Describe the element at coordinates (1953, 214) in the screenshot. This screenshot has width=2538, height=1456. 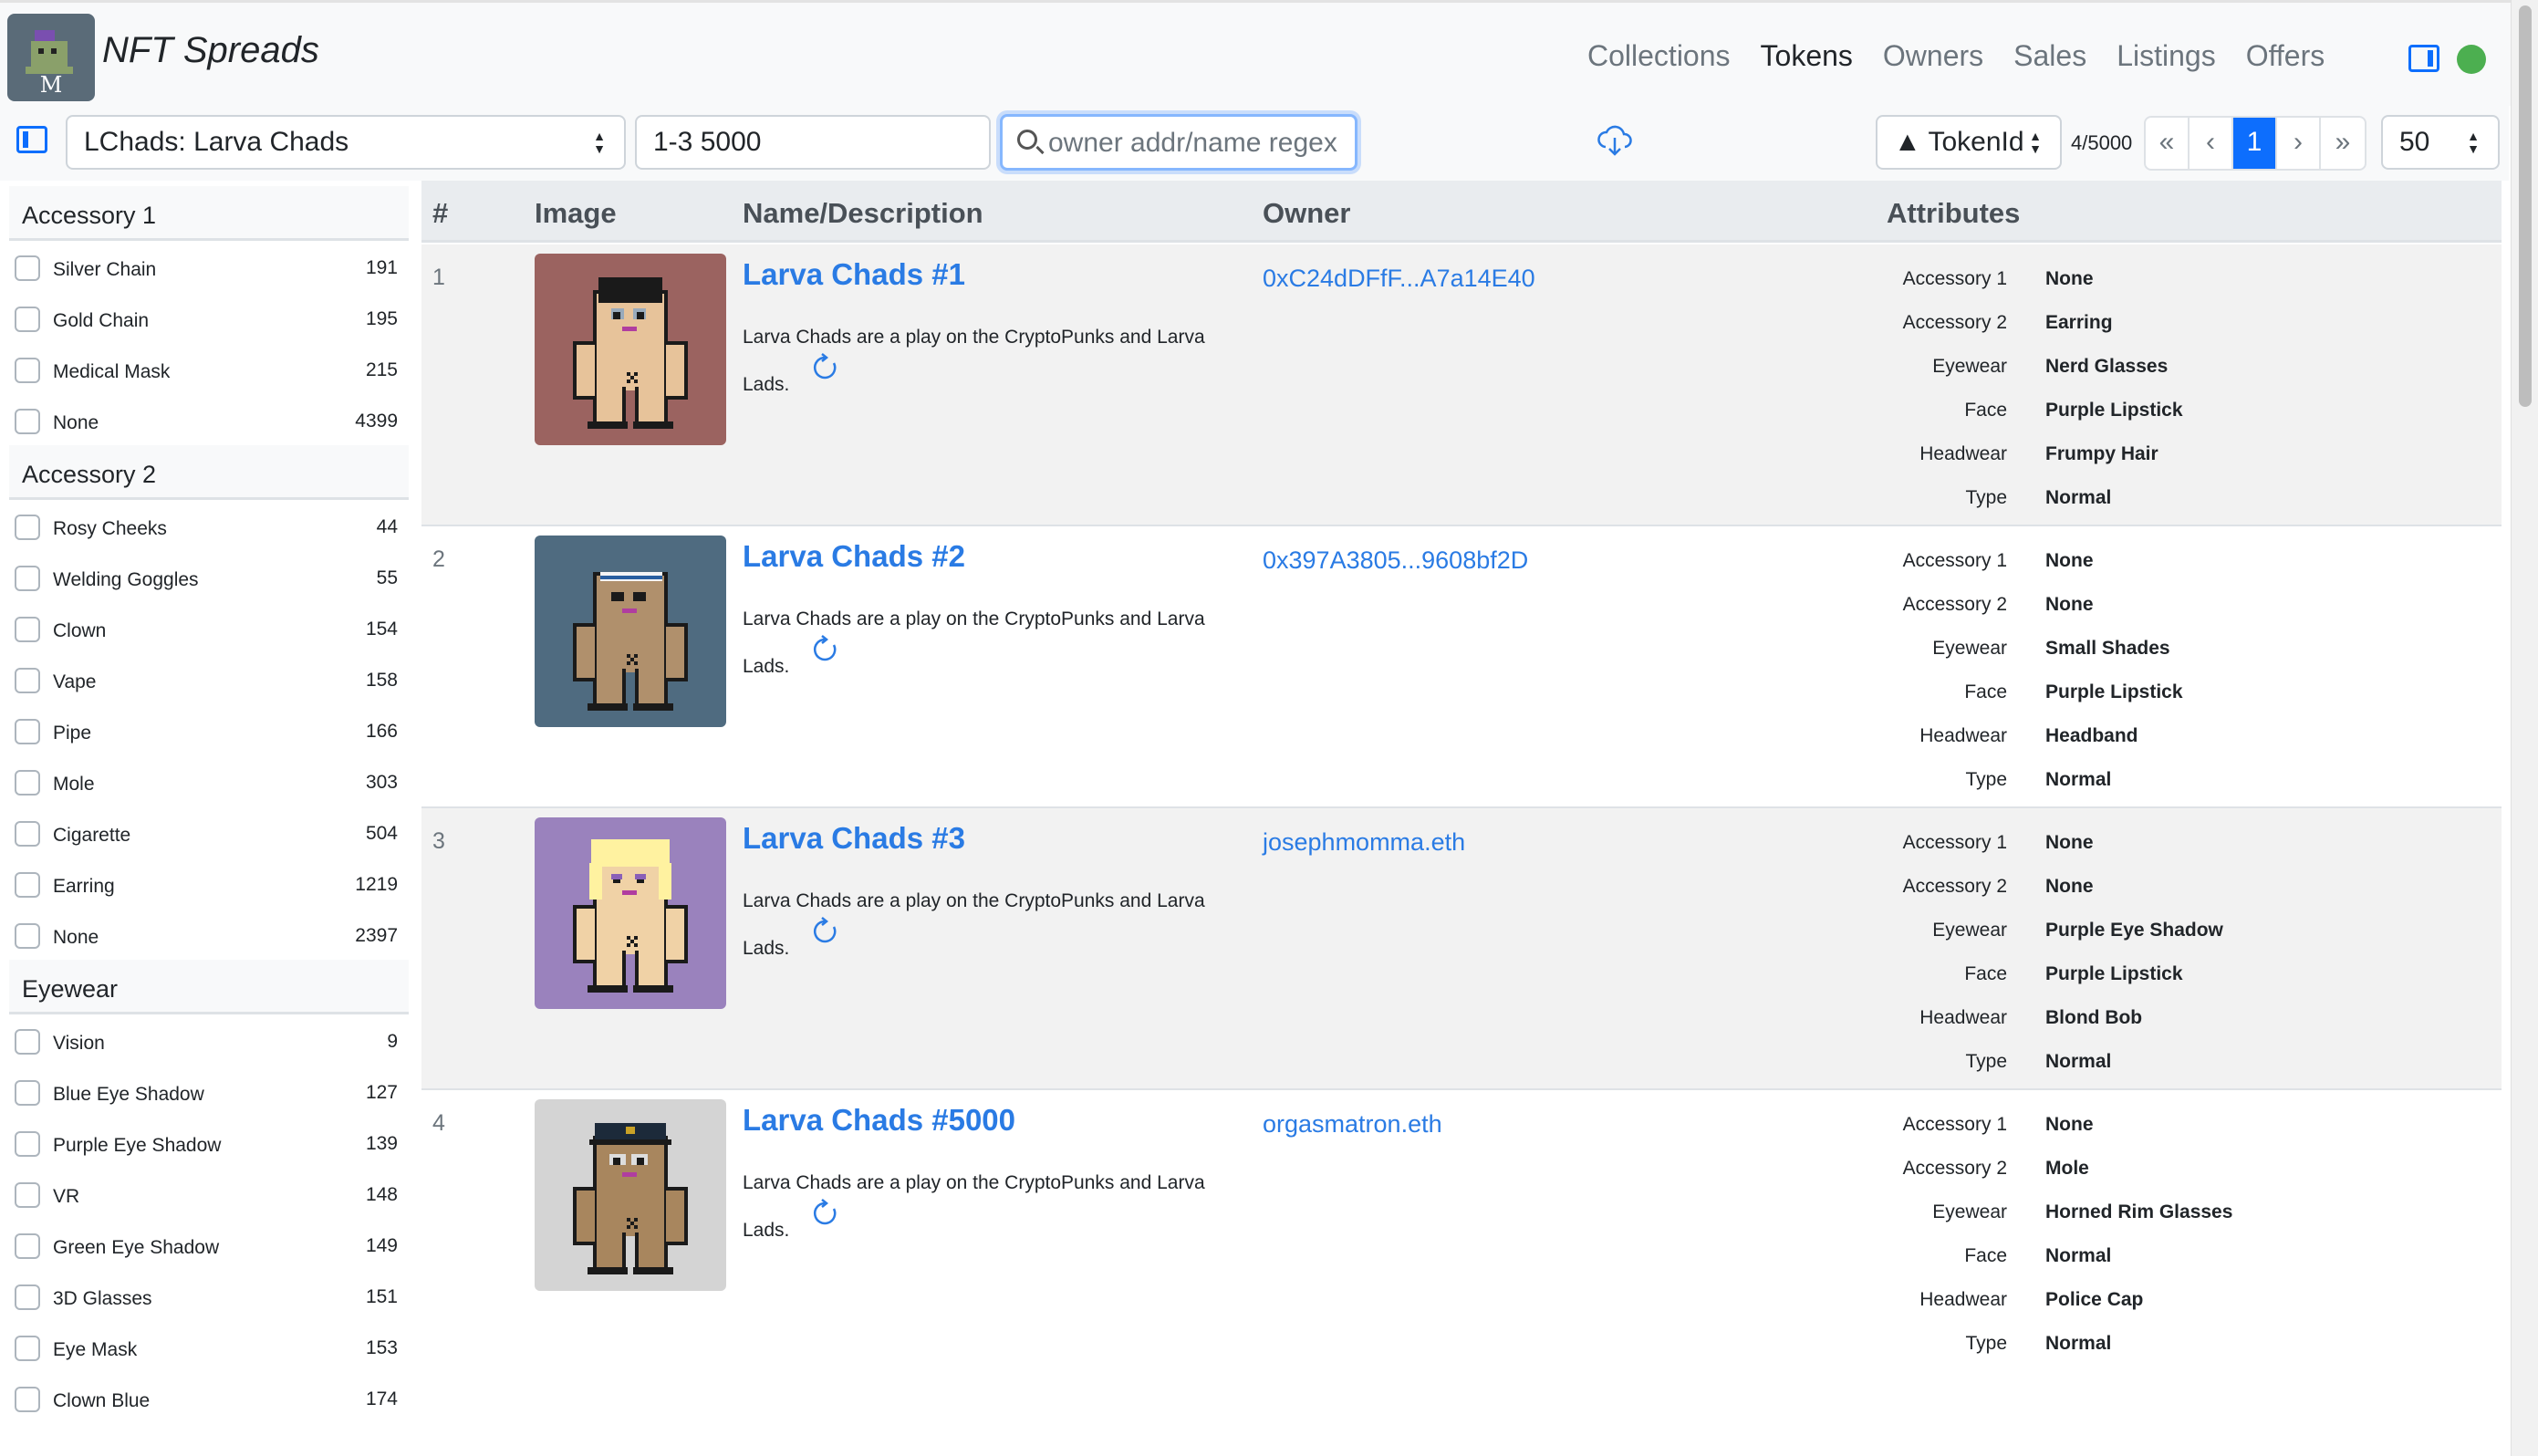
I see `column-header-attributes: Attributes` at that location.